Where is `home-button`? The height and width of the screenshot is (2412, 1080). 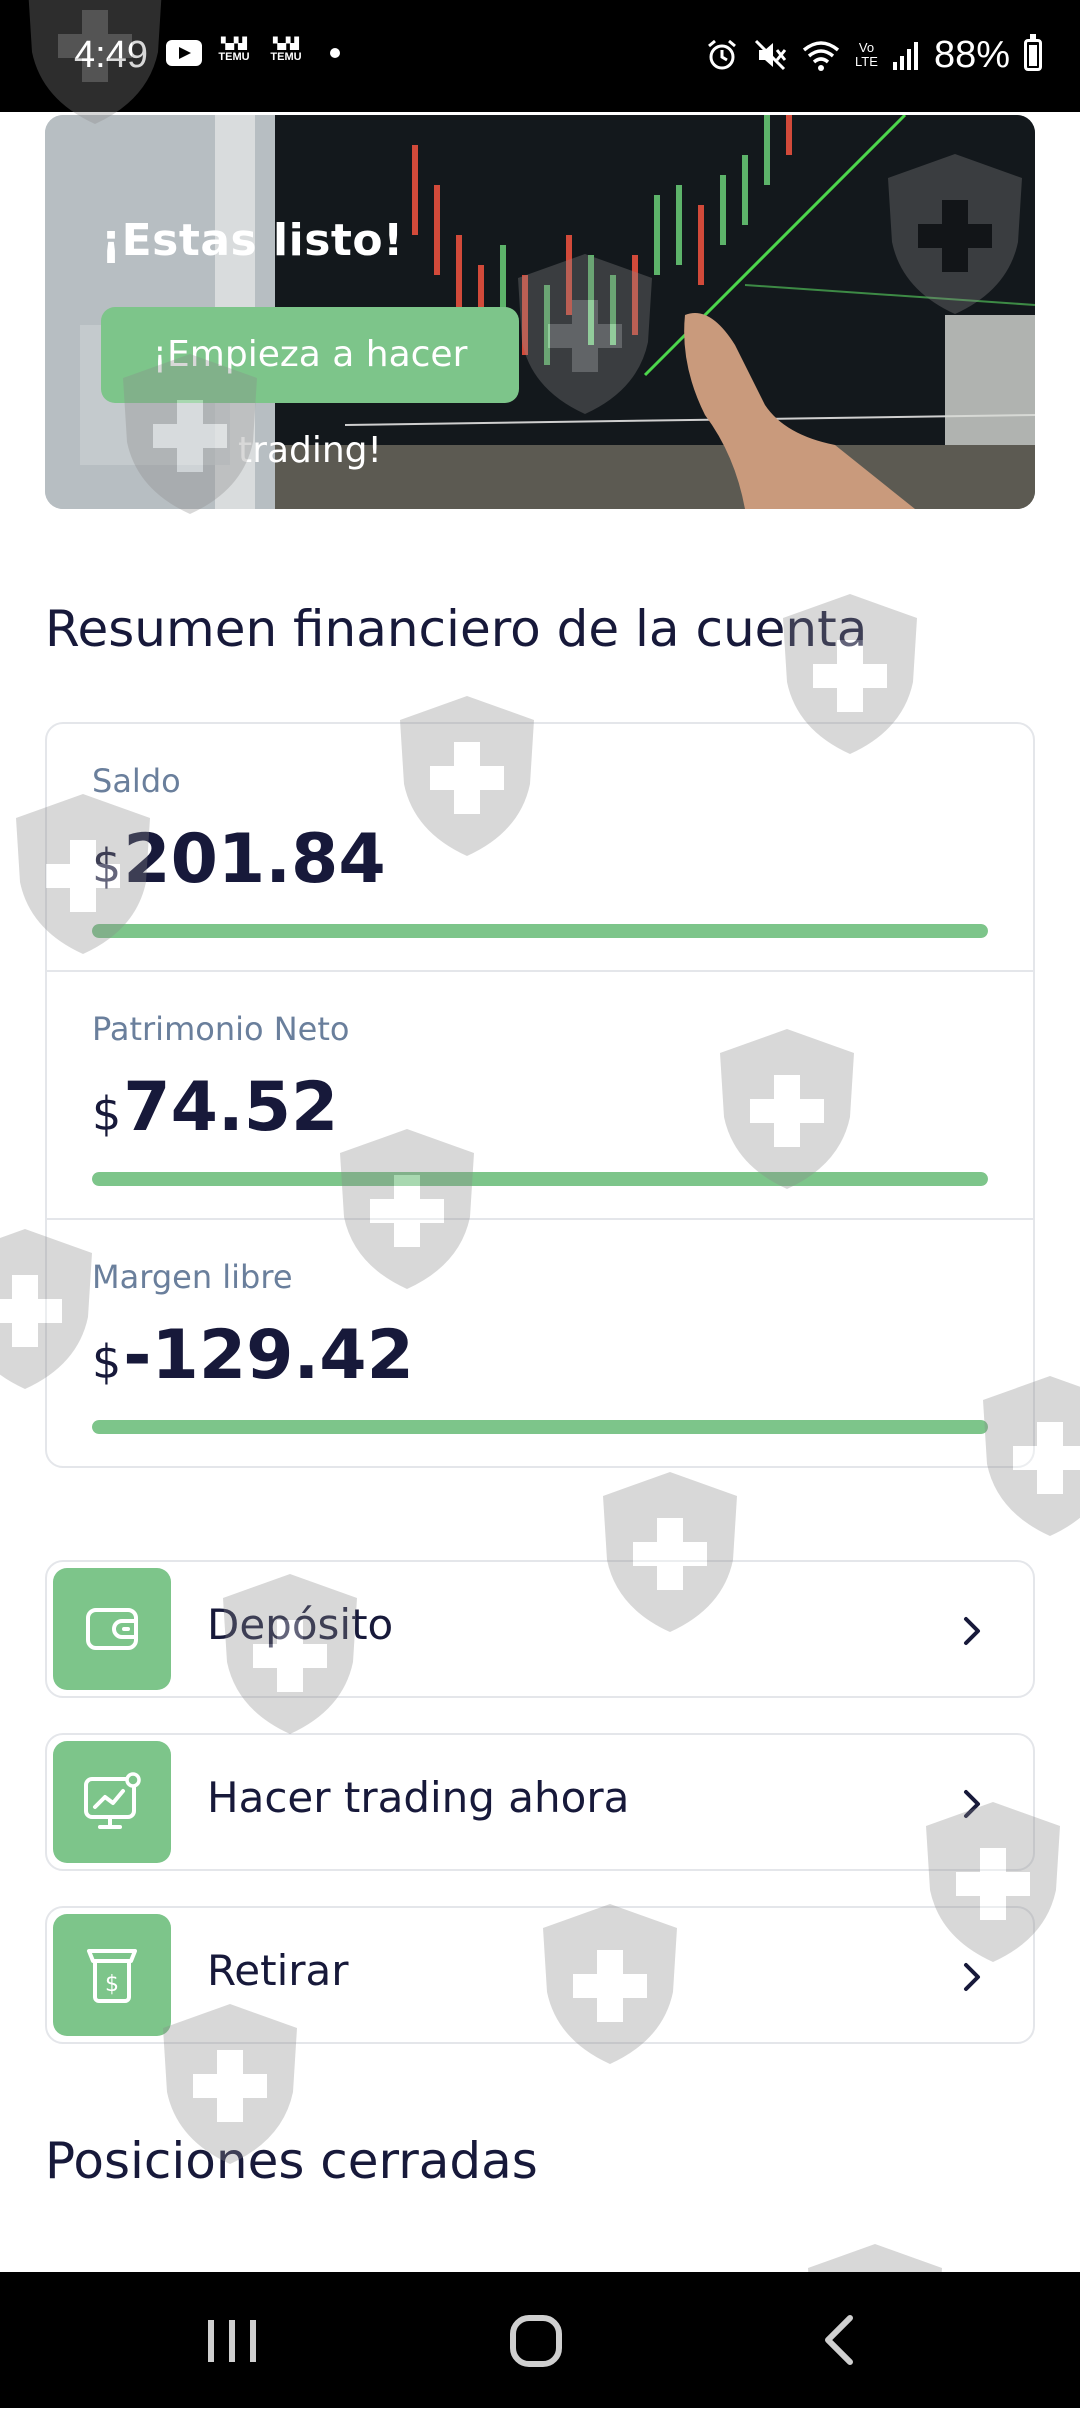
home-button is located at coordinates (536, 2340).